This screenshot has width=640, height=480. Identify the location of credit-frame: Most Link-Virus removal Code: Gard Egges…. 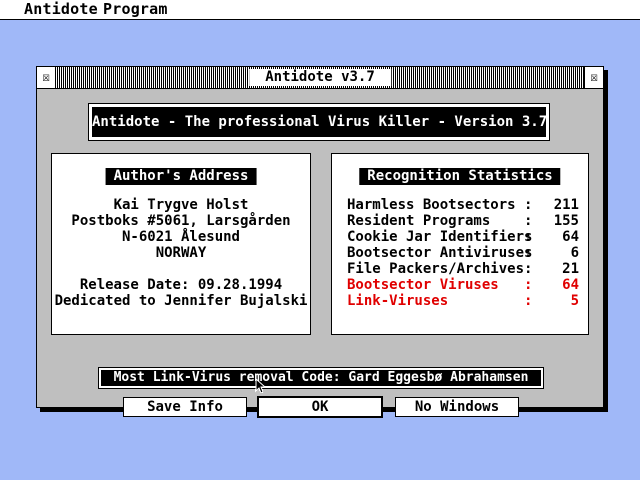
(321, 378).